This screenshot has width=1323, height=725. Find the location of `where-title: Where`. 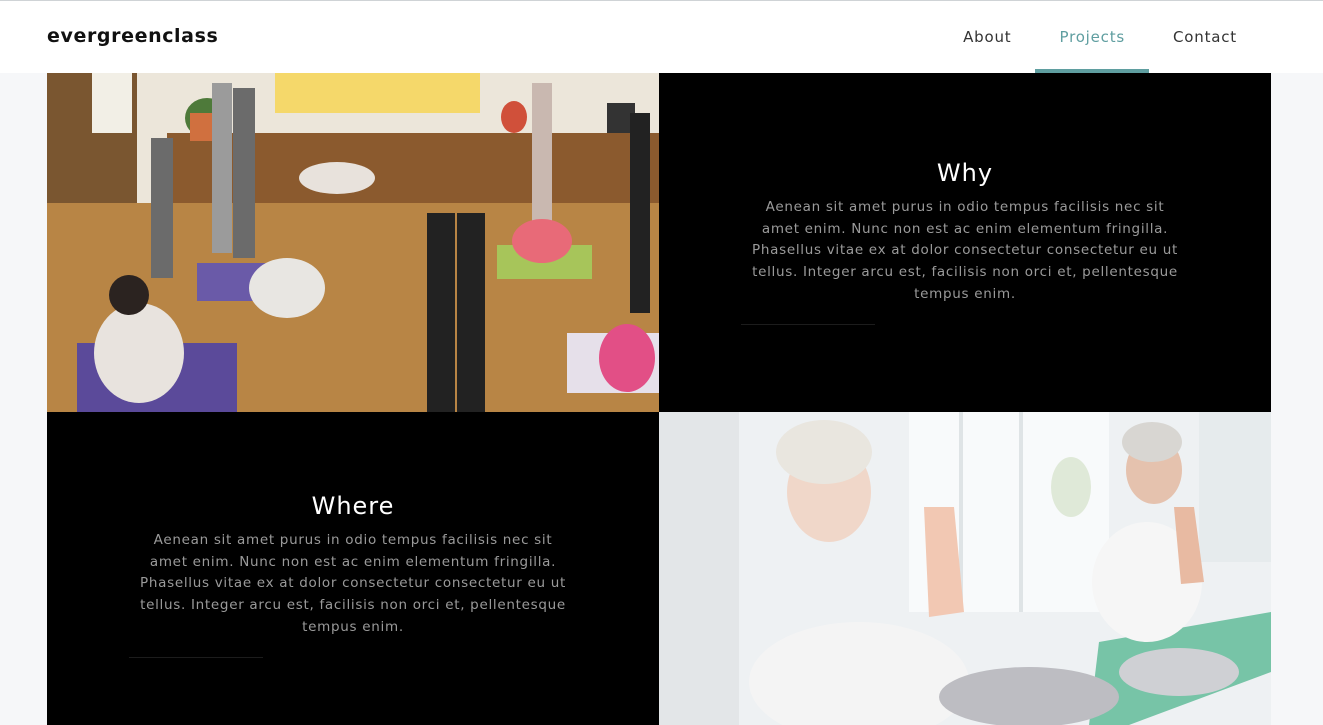

where-title: Where is located at coordinates (353, 506).